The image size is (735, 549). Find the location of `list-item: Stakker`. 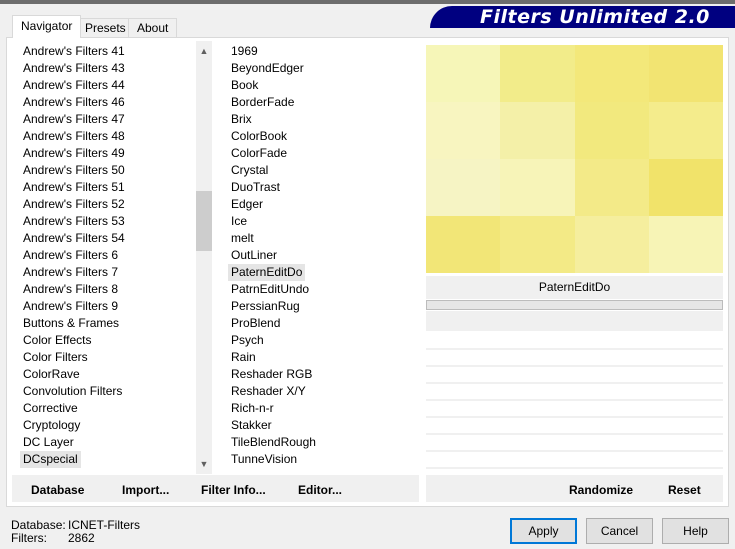

list-item: Stakker is located at coordinates (251, 425).